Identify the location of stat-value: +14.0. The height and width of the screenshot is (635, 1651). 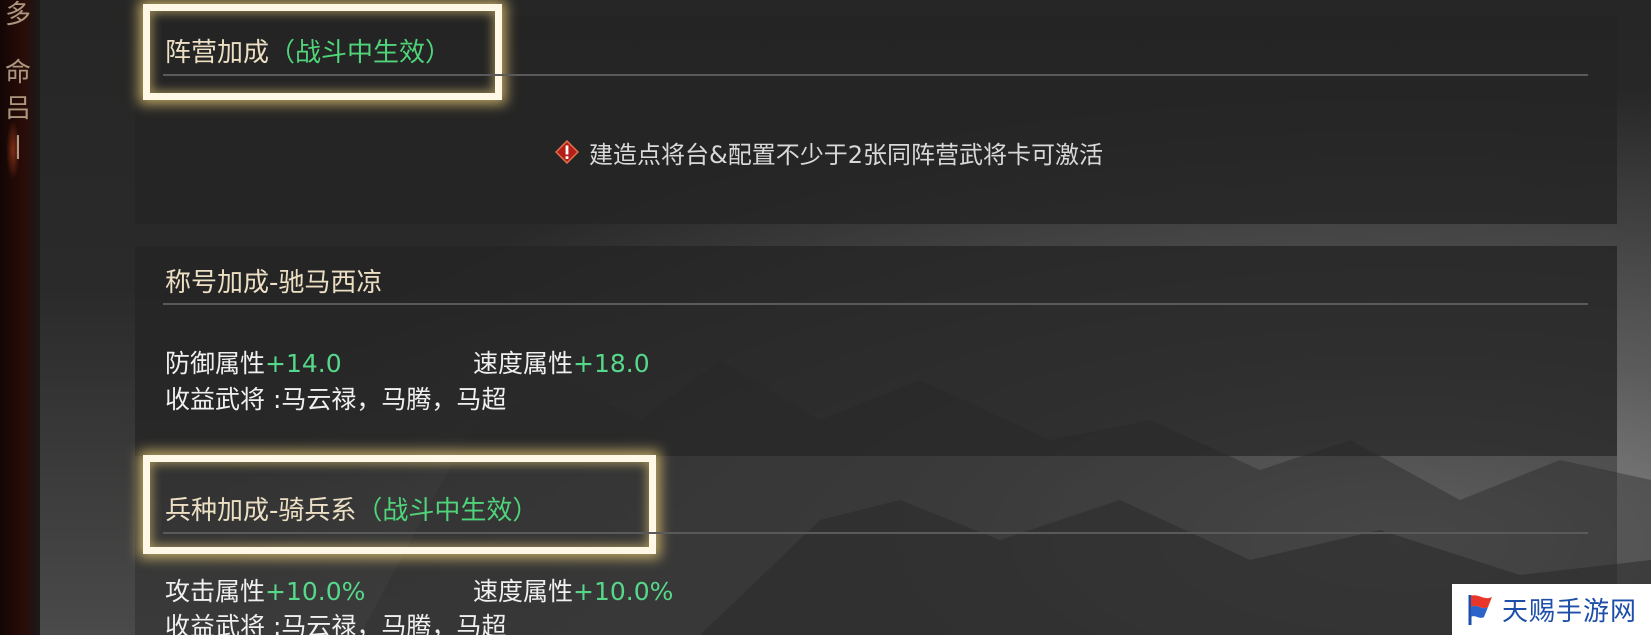
(303, 363).